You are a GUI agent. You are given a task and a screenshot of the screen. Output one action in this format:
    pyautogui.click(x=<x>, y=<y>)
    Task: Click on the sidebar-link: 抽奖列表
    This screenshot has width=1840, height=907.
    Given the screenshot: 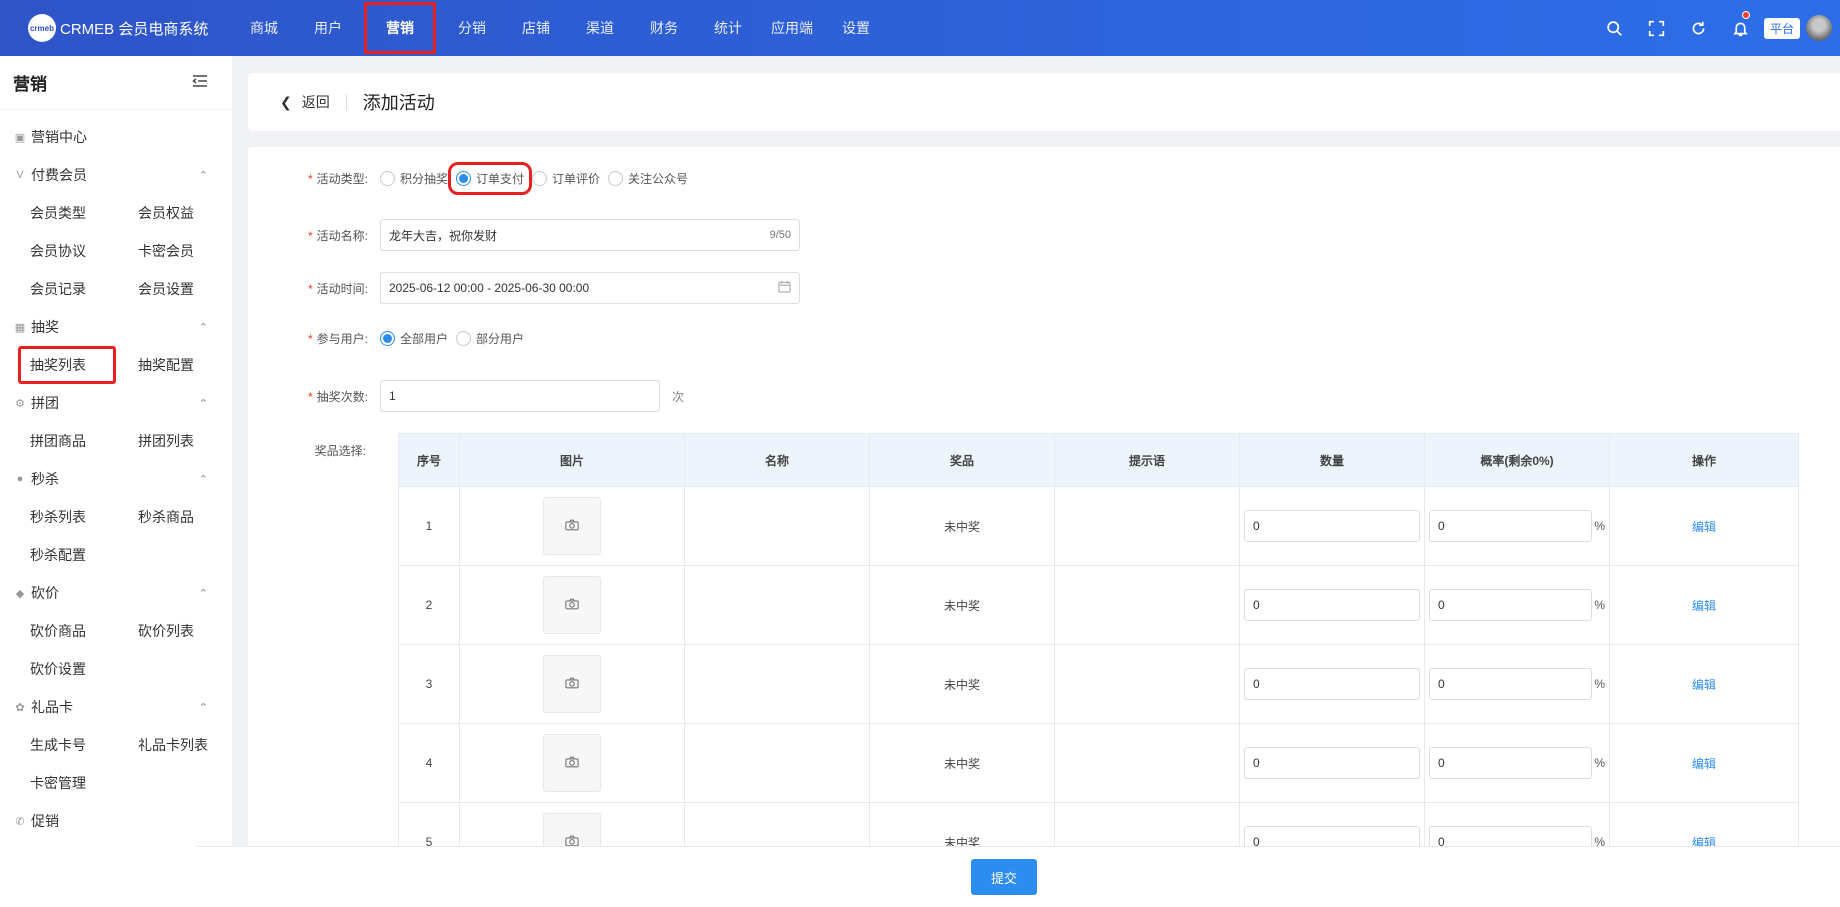 What is the action you would take?
    pyautogui.click(x=67, y=365)
    